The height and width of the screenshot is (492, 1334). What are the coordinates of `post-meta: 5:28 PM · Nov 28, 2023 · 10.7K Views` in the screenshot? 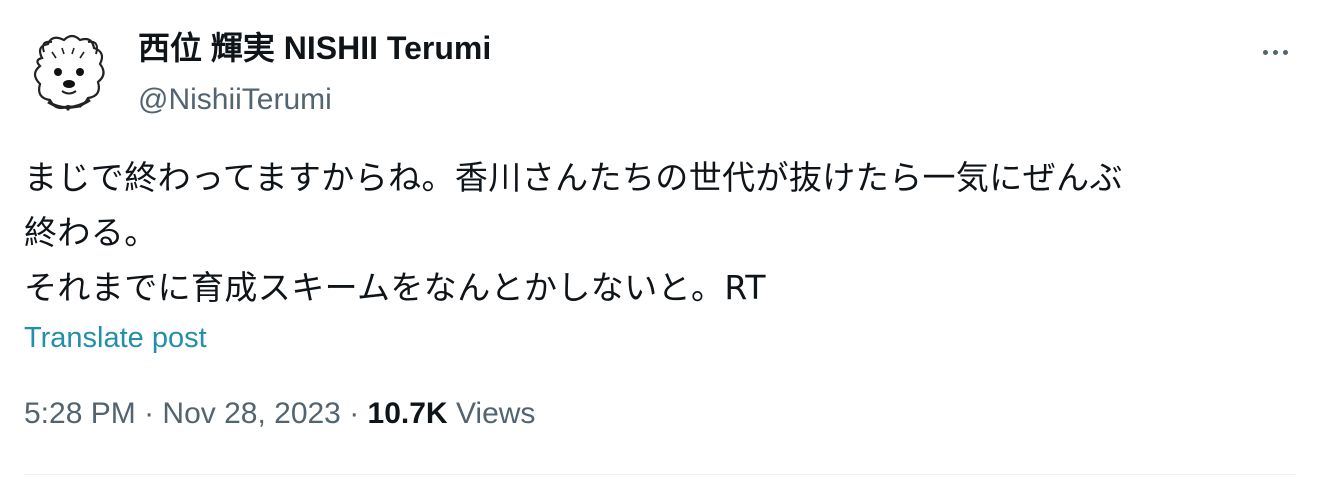 It's located at (279, 414).